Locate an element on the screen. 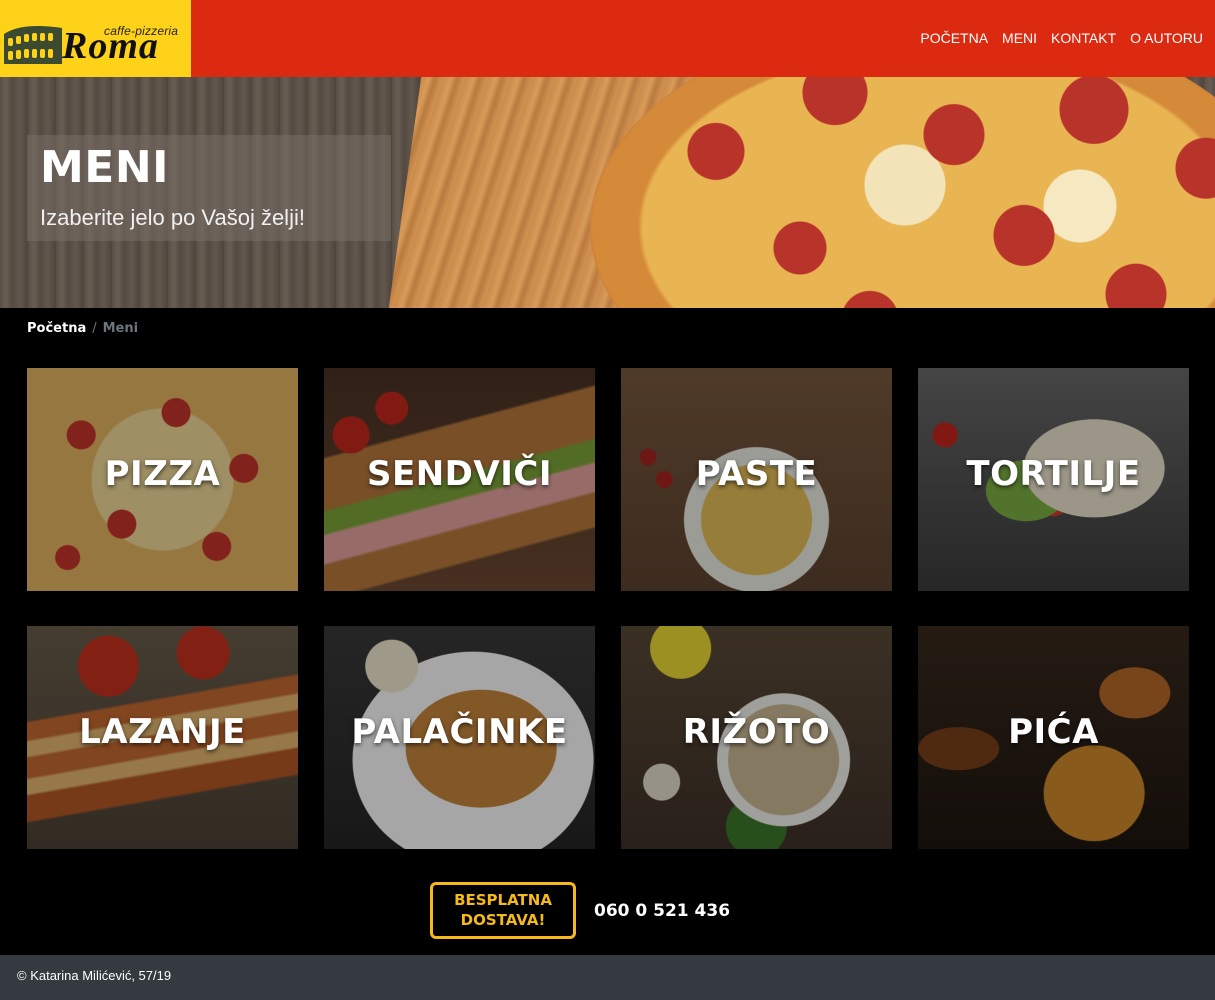 This screenshot has width=1215, height=1000. logo: caffe-pizzeria Roma is located at coordinates (95, 38).